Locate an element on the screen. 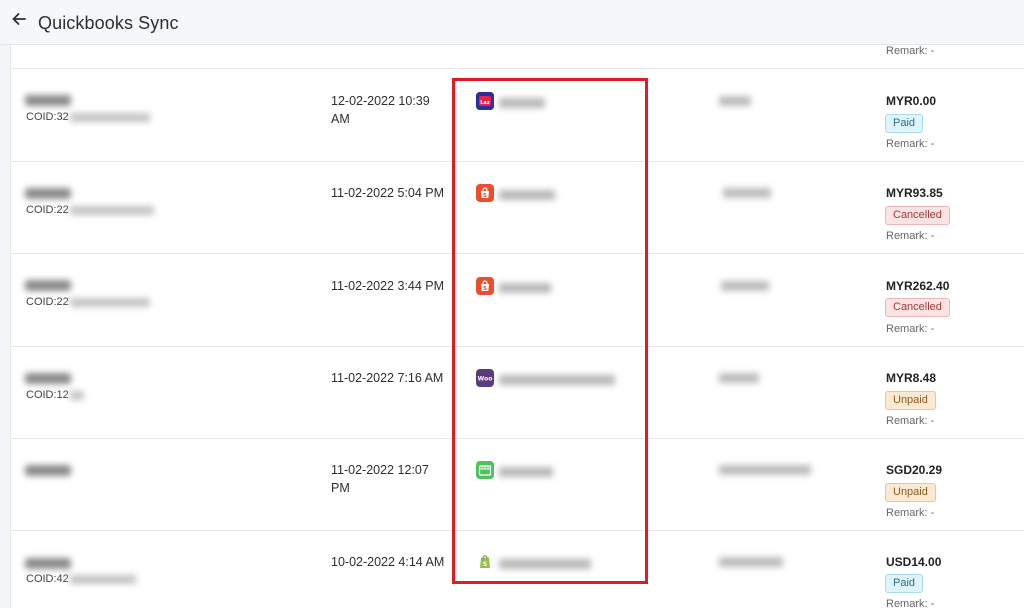 Image resolution: width=1024 pixels, height=608 pixels. date-line-1: 11-02-2022 7:16 AM is located at coordinates (387, 378).